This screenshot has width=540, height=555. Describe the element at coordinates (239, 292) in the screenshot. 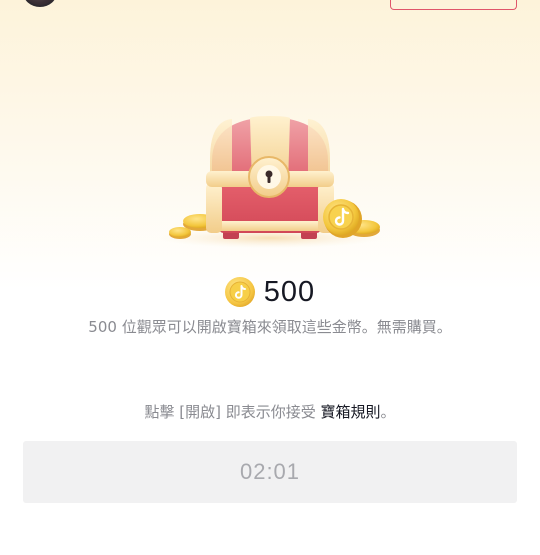

I see `tiktok-coin-icon` at that location.